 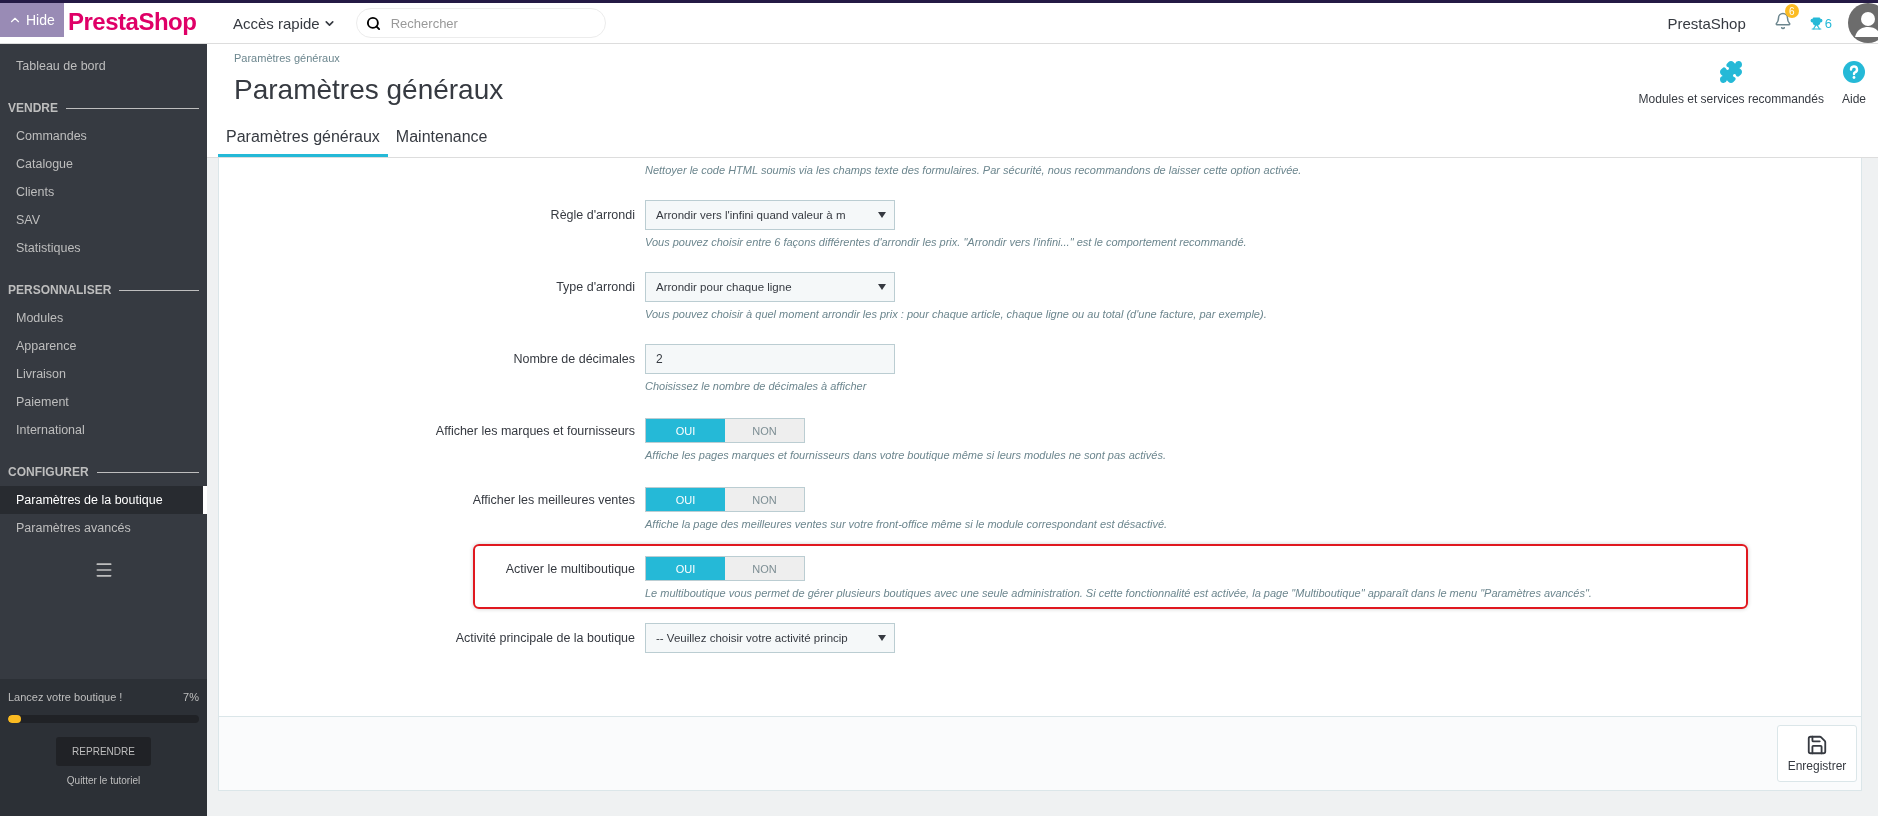 I want to click on help-text: Le multiboutique vous permet de gérer plusieurs boutiques avec une seule administration. Si cette fonctionnalité est activée, la page "Multiboutique" apparaît dans le menu "Paramètres avancés"., so click(x=1118, y=593).